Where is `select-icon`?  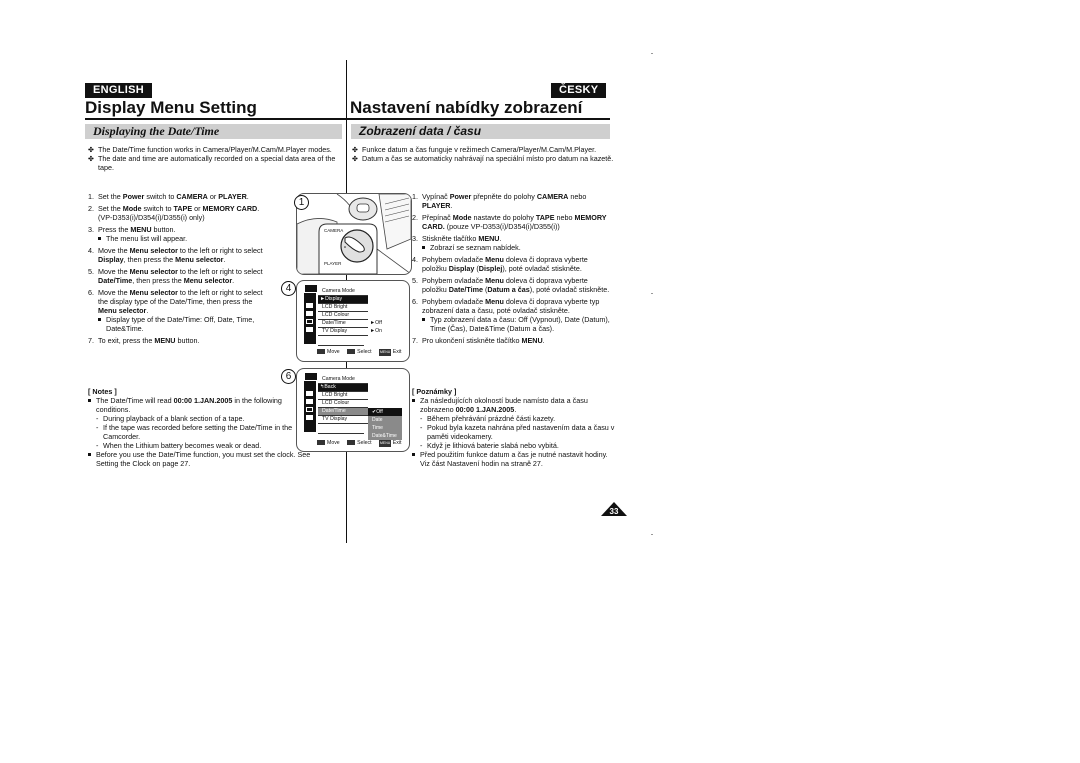 select-icon is located at coordinates (351, 352).